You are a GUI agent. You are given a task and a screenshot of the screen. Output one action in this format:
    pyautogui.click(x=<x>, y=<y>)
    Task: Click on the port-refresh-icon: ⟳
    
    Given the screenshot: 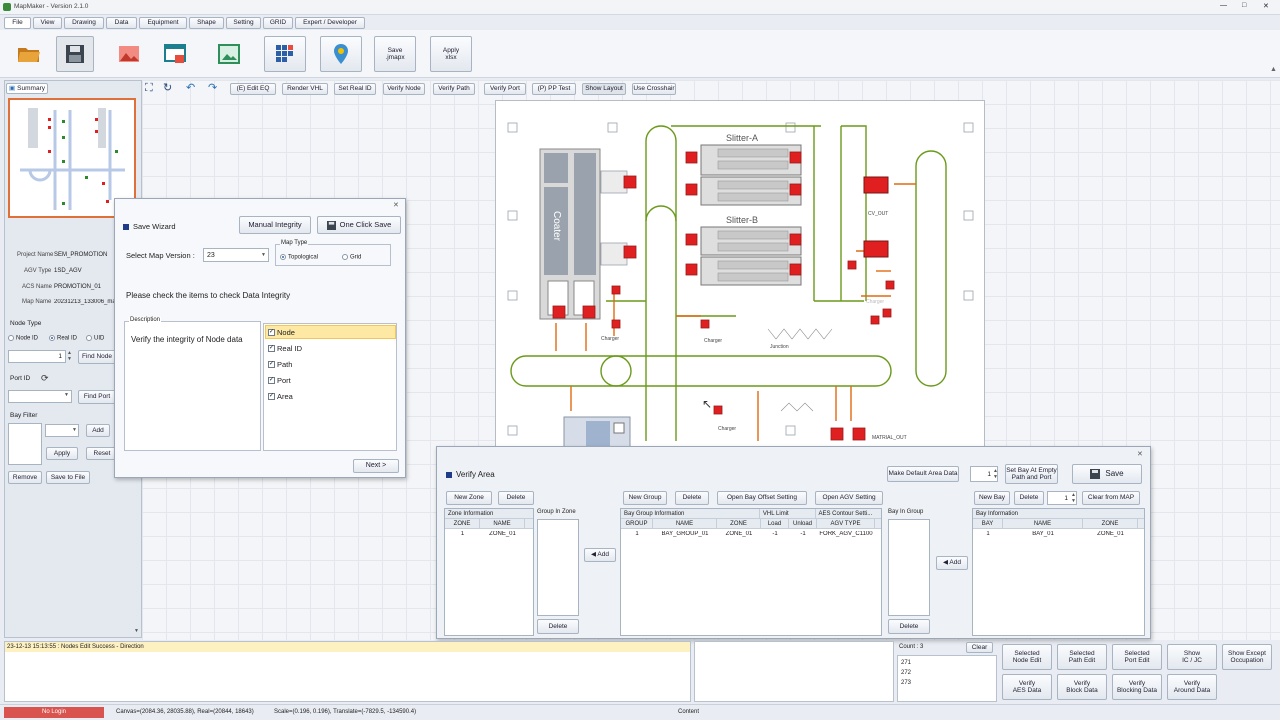 What is the action you would take?
    pyautogui.click(x=45, y=378)
    